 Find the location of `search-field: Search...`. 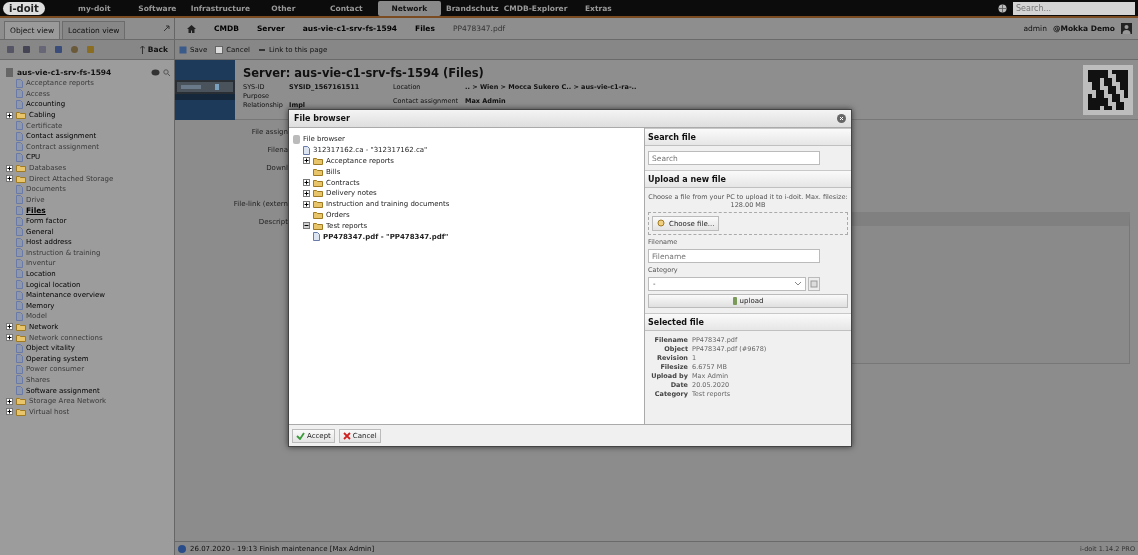

search-field: Search... is located at coordinates (1074, 8).